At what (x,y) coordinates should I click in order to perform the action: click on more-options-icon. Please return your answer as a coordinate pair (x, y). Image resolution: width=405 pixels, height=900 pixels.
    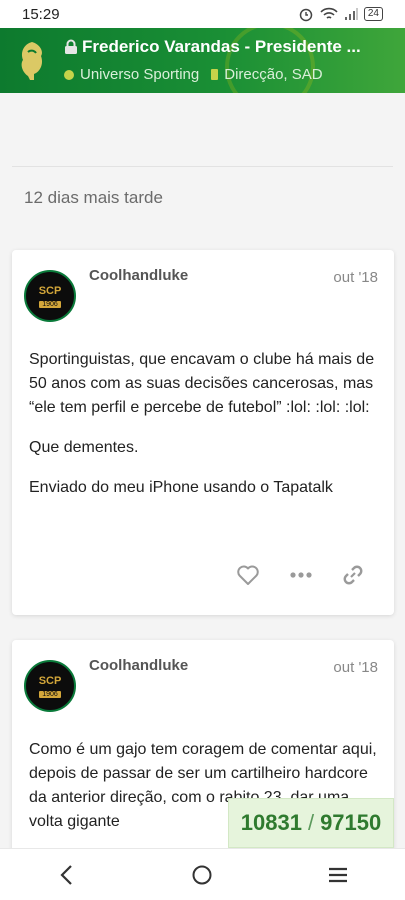
    Looking at the image, I should click on (301, 575).